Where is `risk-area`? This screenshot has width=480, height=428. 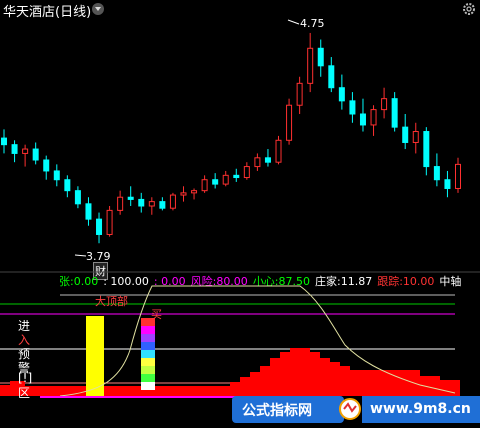
risk-area is located at coordinates (230, 372).